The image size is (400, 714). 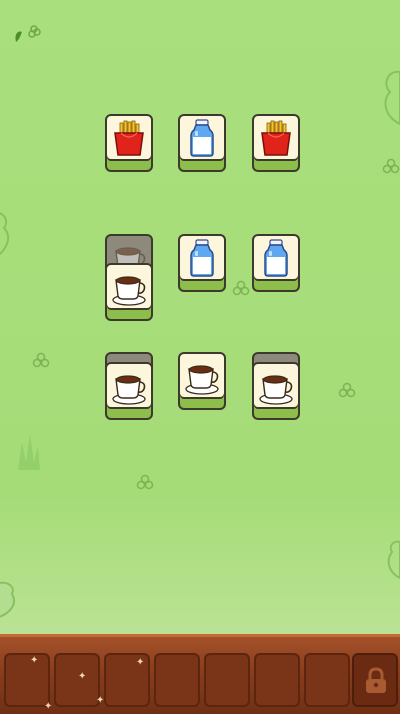 I want to click on tile-tray: ✦ ✦ ✦ ✦ ✦, so click(x=200, y=674).